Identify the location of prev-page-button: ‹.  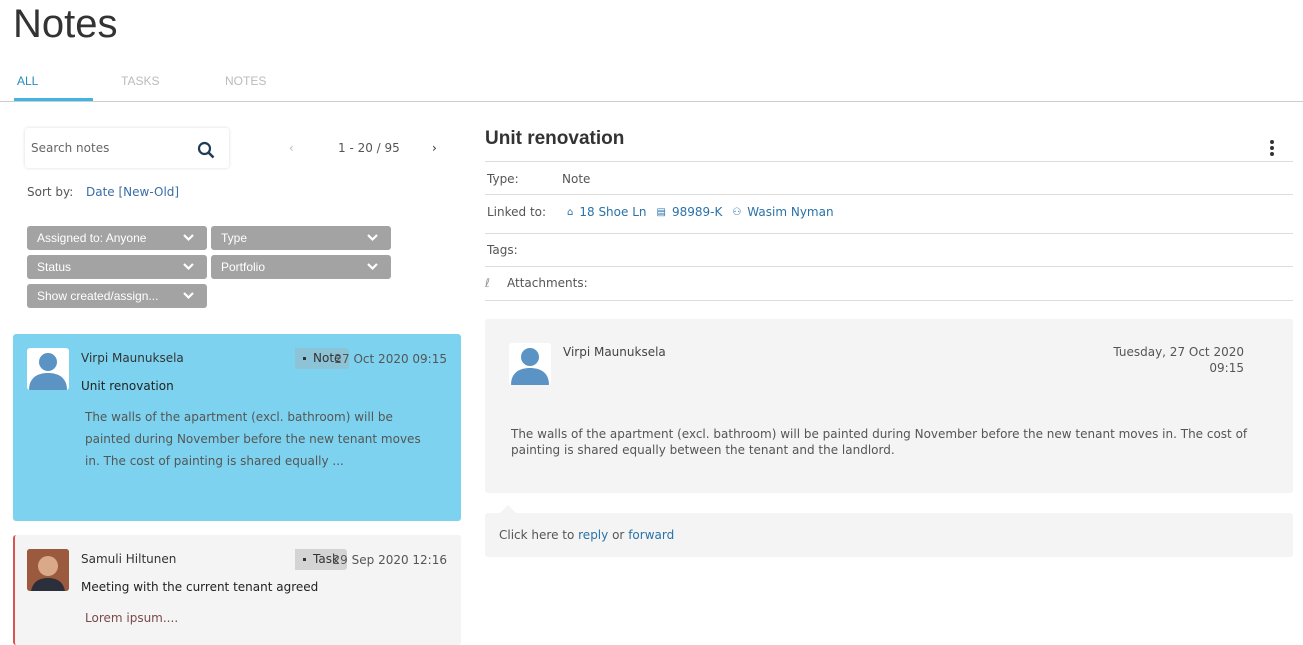
(291, 148).